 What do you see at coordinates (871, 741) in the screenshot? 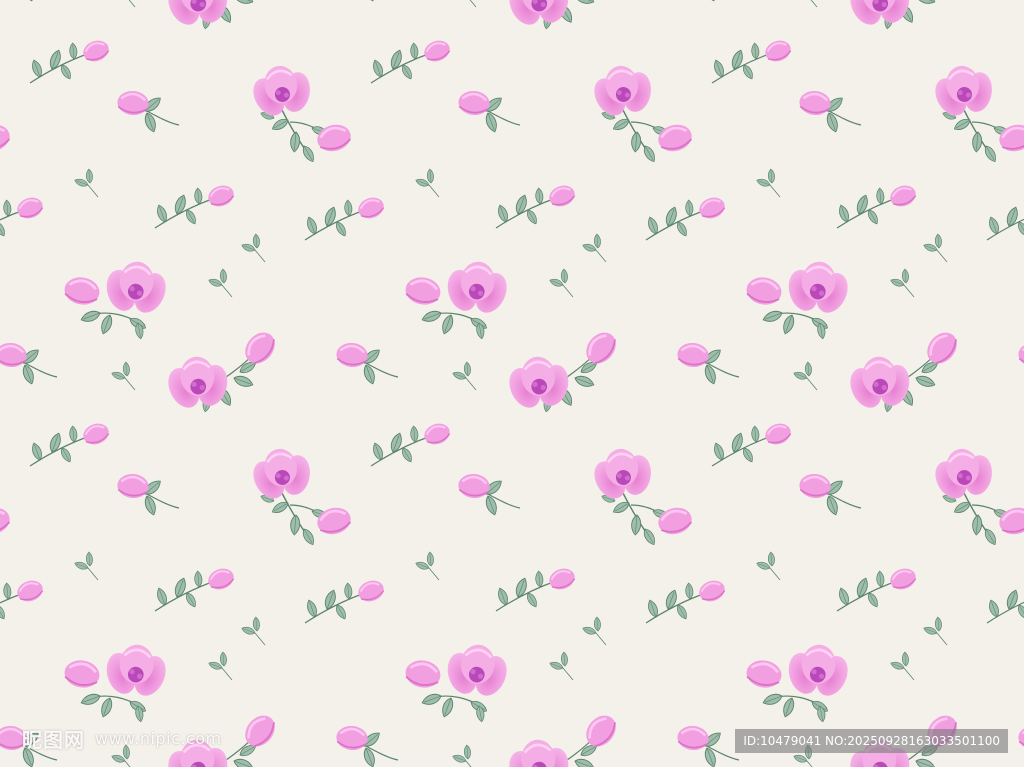
I see `image-id-badge: ID:10479041 NO:20250928163033501100` at bounding box center [871, 741].